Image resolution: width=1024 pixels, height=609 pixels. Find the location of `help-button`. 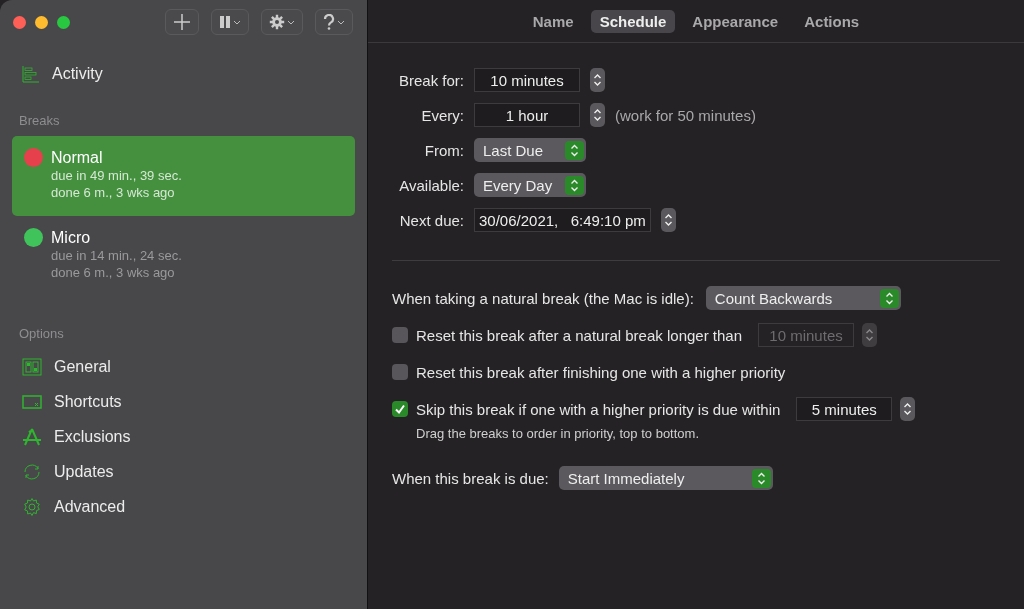

help-button is located at coordinates (334, 22).